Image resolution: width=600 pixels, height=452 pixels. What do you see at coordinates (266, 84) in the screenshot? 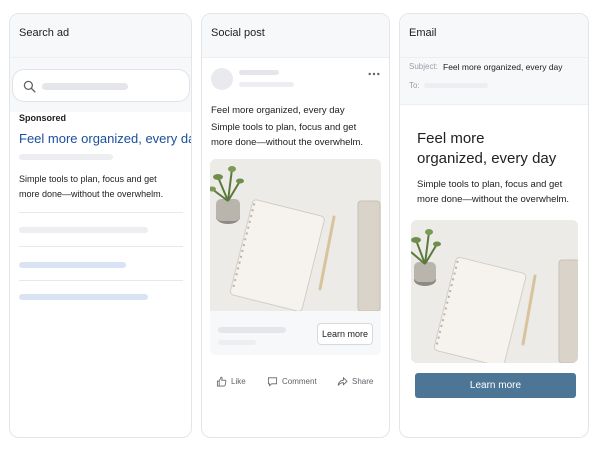
I see `account-meta-placeholder` at bounding box center [266, 84].